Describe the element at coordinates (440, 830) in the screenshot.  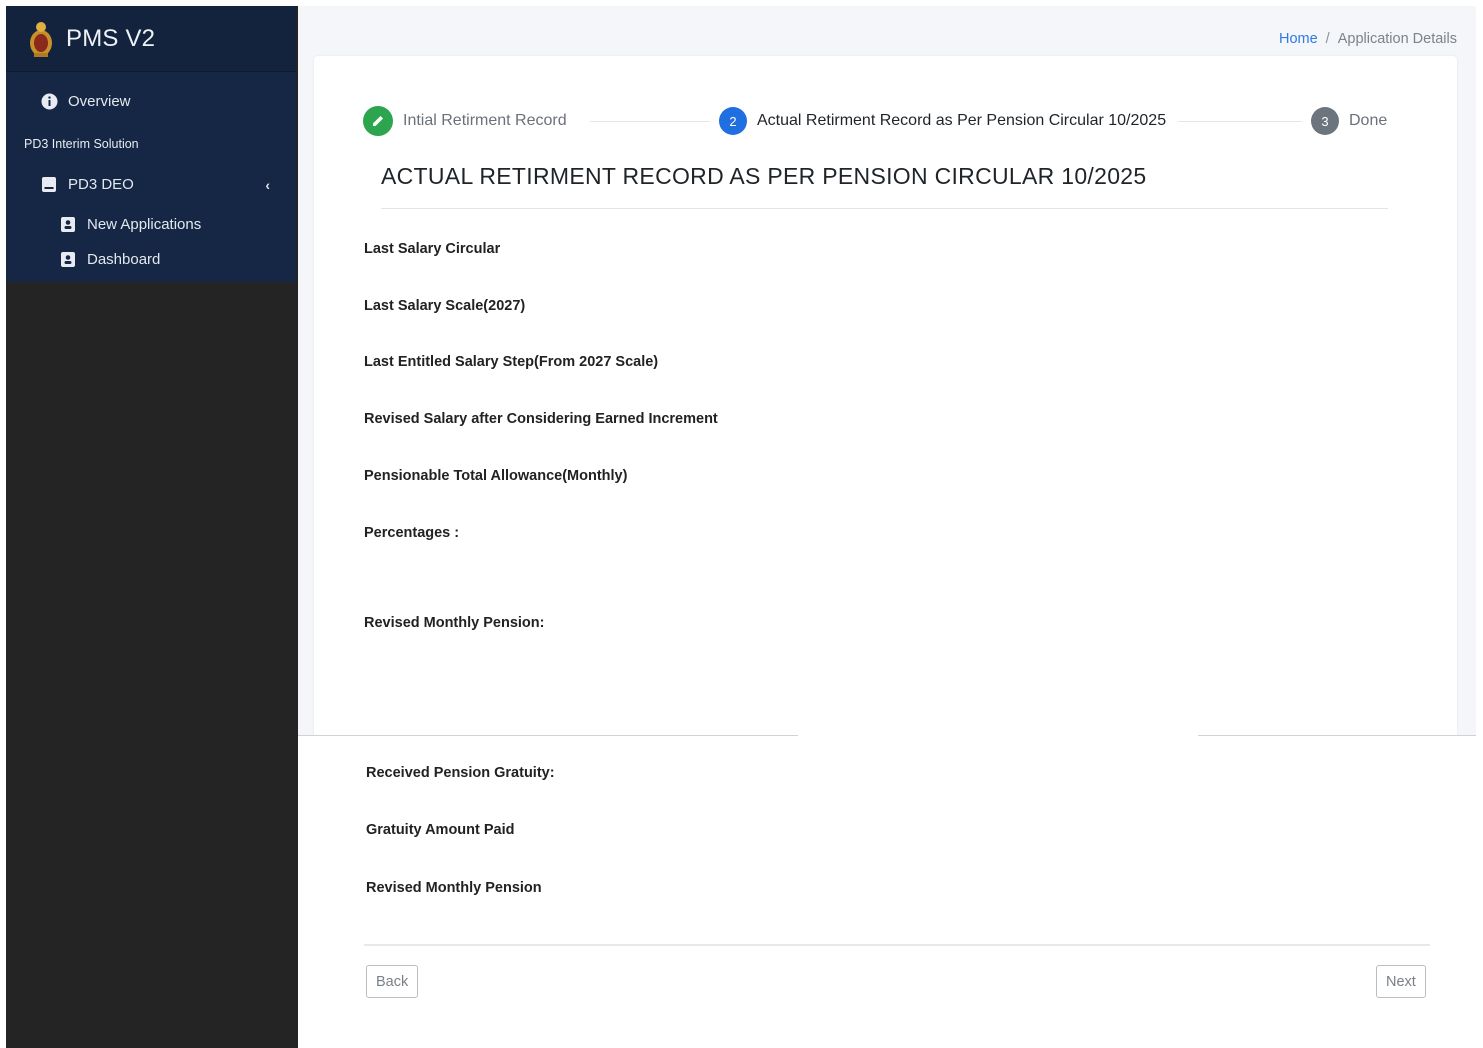
I see `field-gratuity-amount-paid: Gratuity Amount Paid` at that location.